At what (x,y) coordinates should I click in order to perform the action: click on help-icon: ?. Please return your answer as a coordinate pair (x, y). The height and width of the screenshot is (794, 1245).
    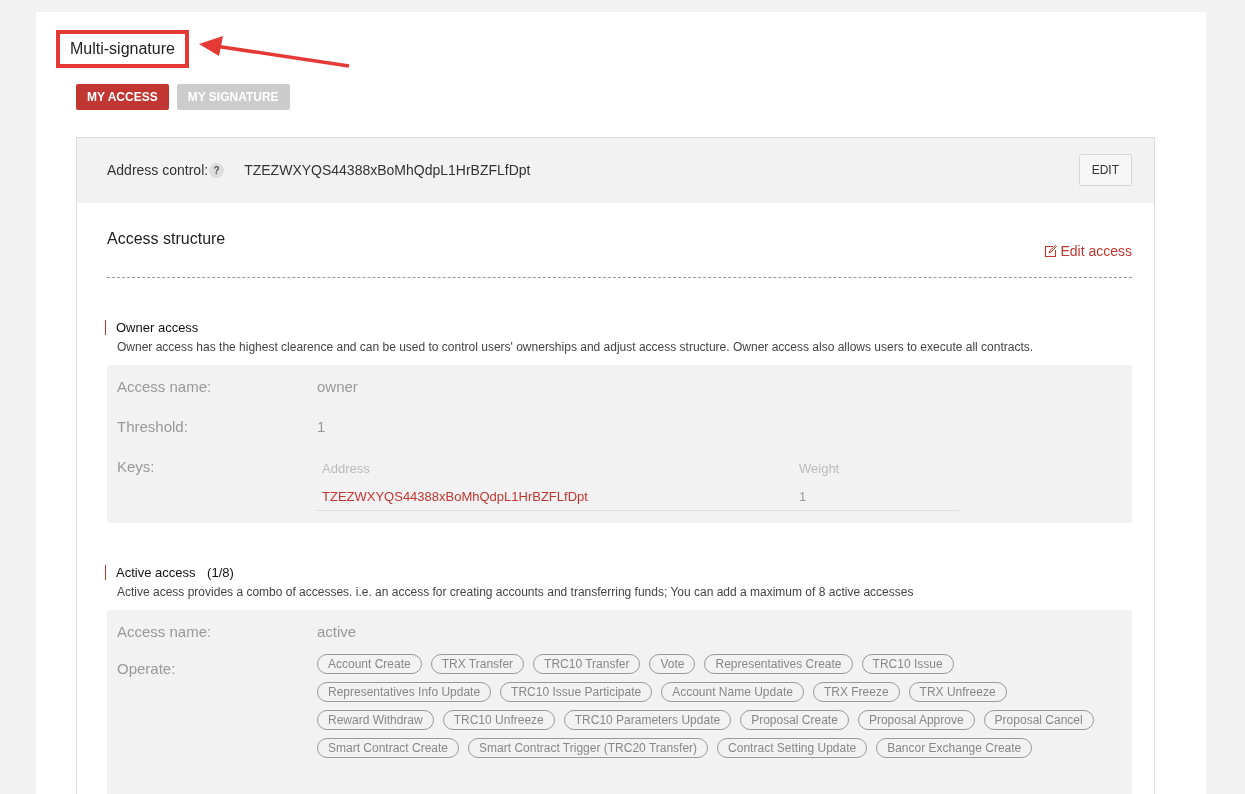
    Looking at the image, I should click on (217, 170).